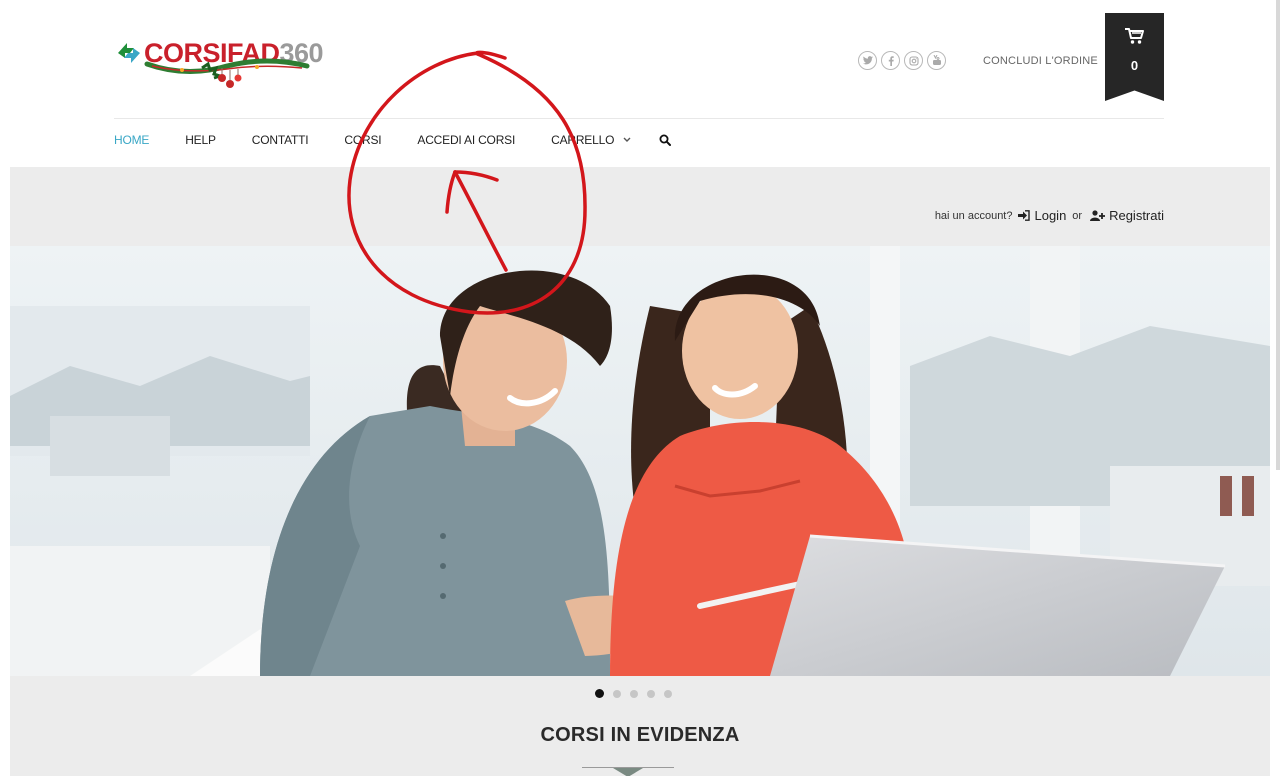 This screenshot has height=776, width=1280. What do you see at coordinates (1278, 235) in the screenshot?
I see `page-scrollbar` at bounding box center [1278, 235].